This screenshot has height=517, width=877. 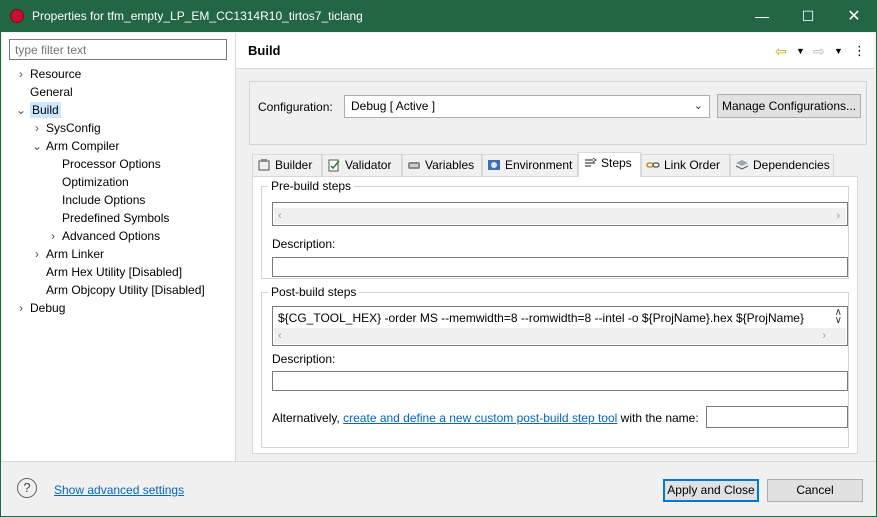 I want to click on alternative-suffix: with the name:, so click(x=658, y=418).